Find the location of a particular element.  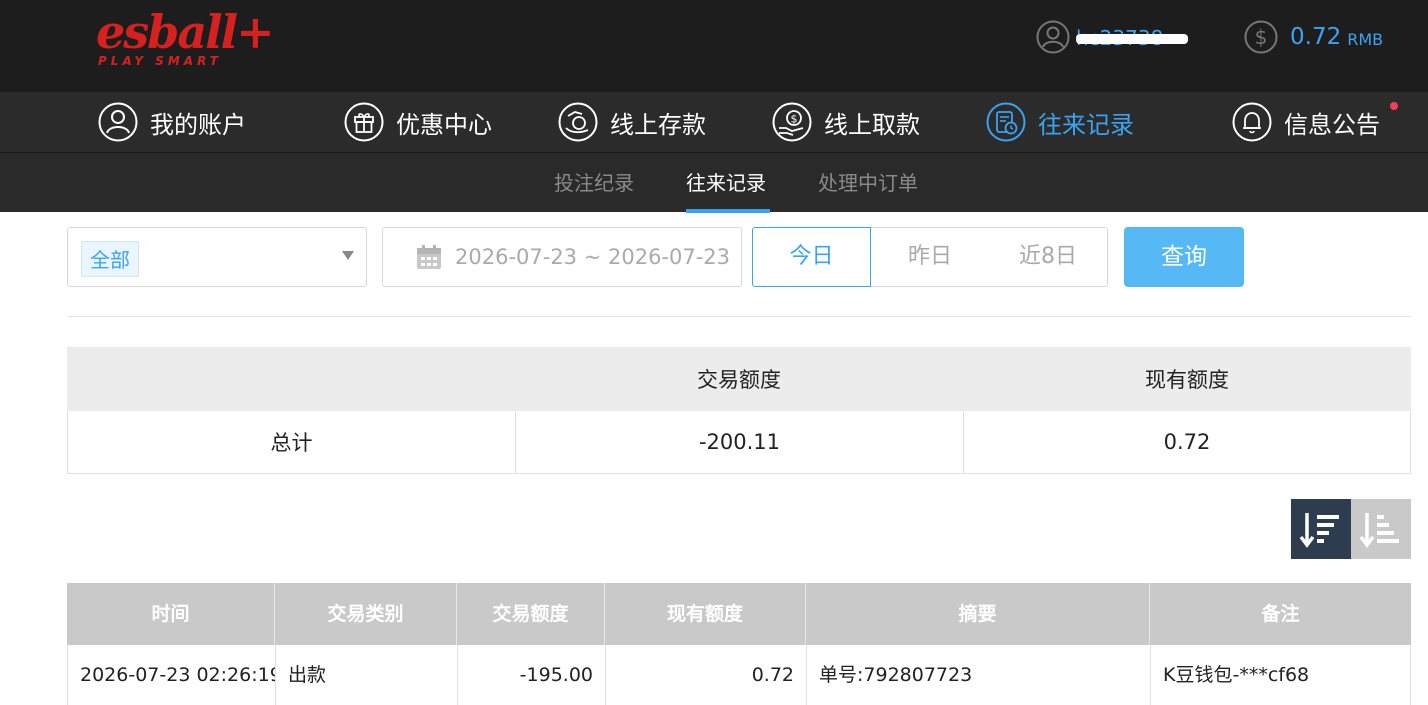

notification-dot is located at coordinates (1394, 106).